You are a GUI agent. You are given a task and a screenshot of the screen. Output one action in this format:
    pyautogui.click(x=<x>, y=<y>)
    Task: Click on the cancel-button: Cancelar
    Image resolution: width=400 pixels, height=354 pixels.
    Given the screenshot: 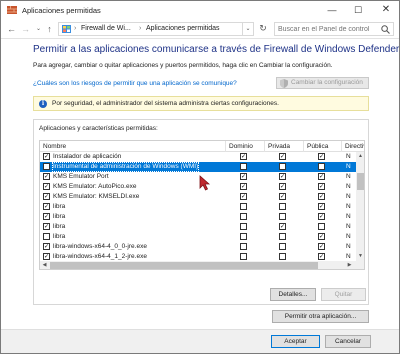 What is the action you would take?
    pyautogui.click(x=348, y=341)
    